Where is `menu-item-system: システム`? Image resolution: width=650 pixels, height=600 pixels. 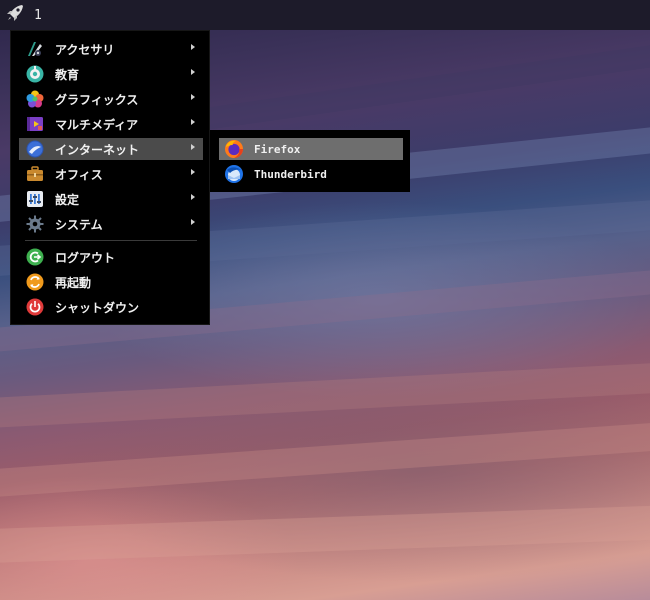 menu-item-system: システム is located at coordinates (111, 224).